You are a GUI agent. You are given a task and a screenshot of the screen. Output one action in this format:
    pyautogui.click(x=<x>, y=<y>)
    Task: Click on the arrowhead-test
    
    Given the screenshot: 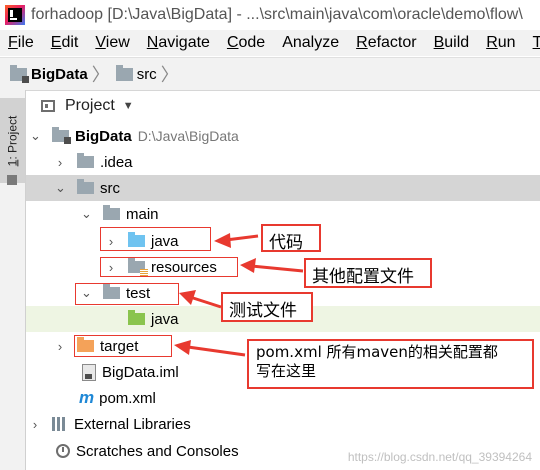 What is the action you would take?
    pyautogui.click(x=187, y=297)
    